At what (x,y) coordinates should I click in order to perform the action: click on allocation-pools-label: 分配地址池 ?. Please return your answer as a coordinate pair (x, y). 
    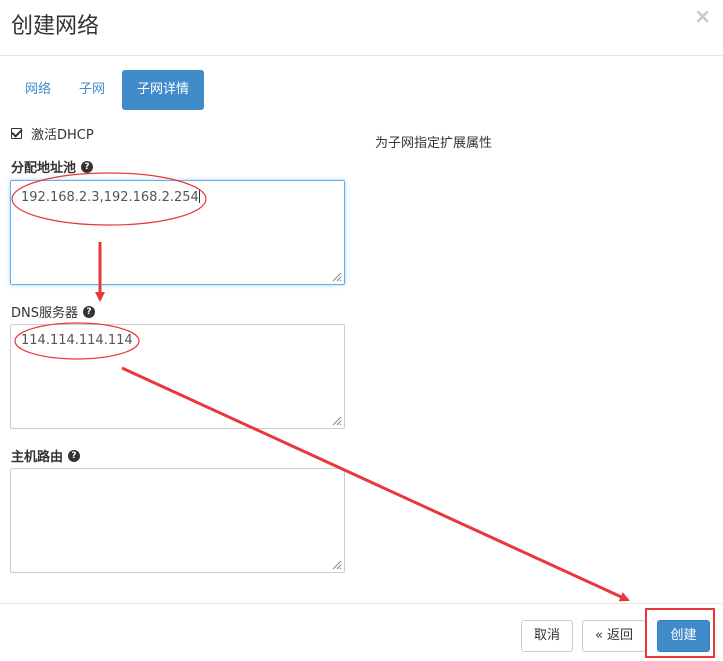
    Looking at the image, I should click on (52, 166).